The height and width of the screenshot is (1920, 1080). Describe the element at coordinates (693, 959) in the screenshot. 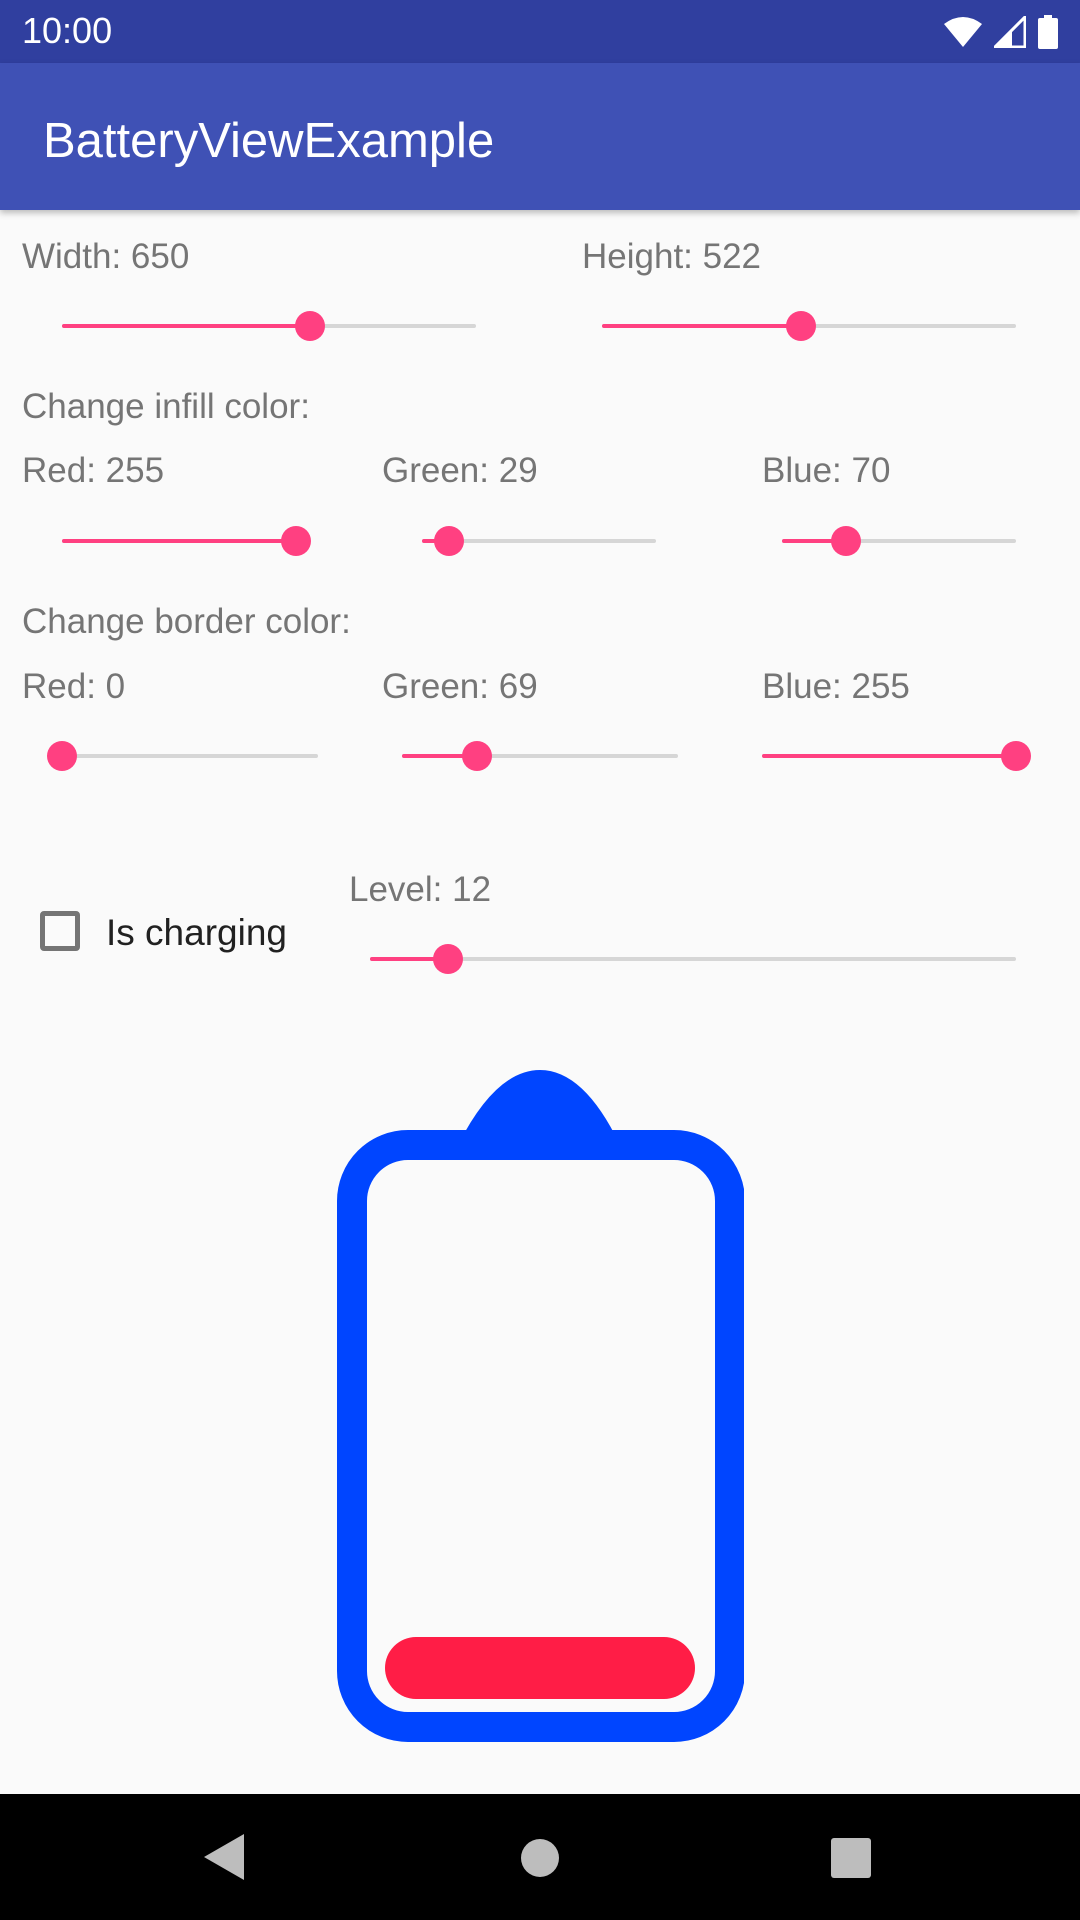

I see `level-slider` at that location.